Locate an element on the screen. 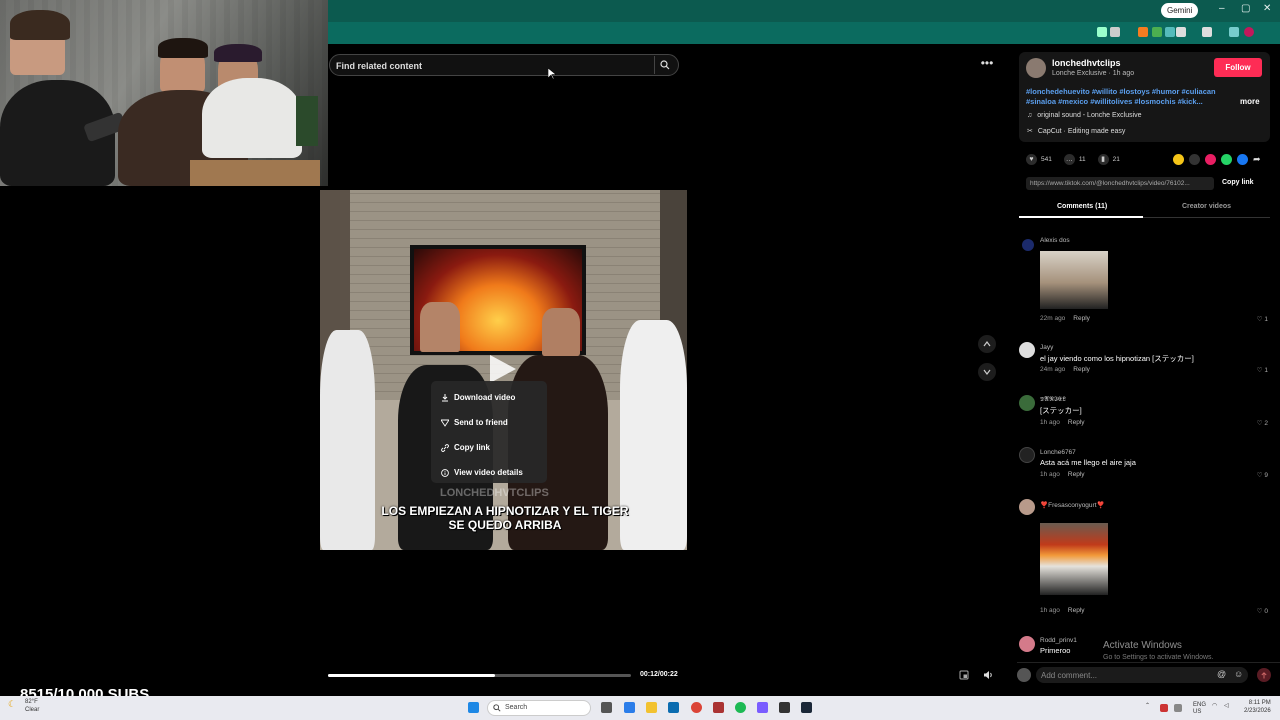 The height and width of the screenshot is (720, 1280). like-button: ♥ 541 is located at coordinates (1039, 159).